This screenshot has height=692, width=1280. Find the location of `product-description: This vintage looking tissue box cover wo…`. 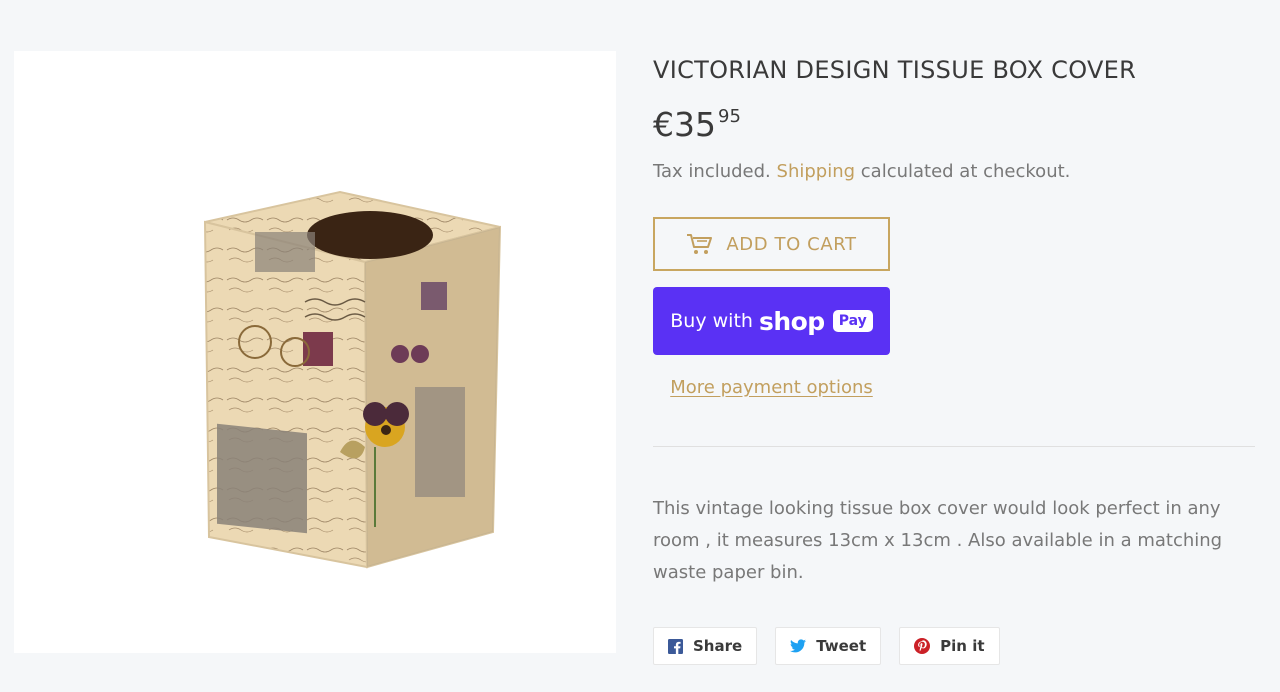

product-description: This vintage looking tissue box cover wo… is located at coordinates (938, 540).